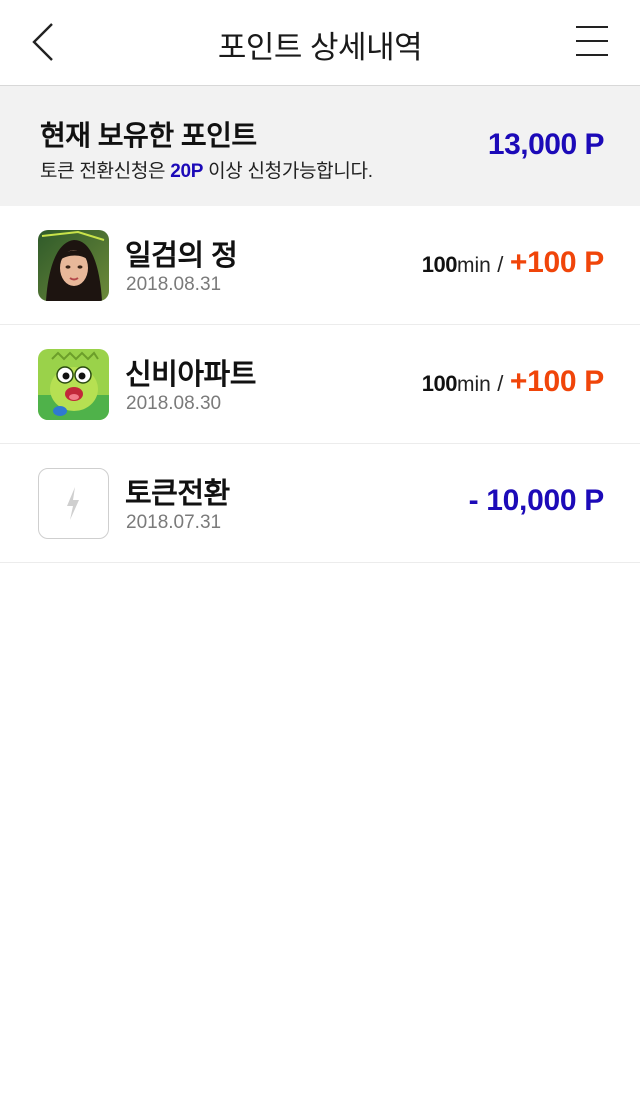 The width and height of the screenshot is (640, 1098). Describe the element at coordinates (73, 265) in the screenshot. I see `game-thumbnail-woman-icon` at that location.